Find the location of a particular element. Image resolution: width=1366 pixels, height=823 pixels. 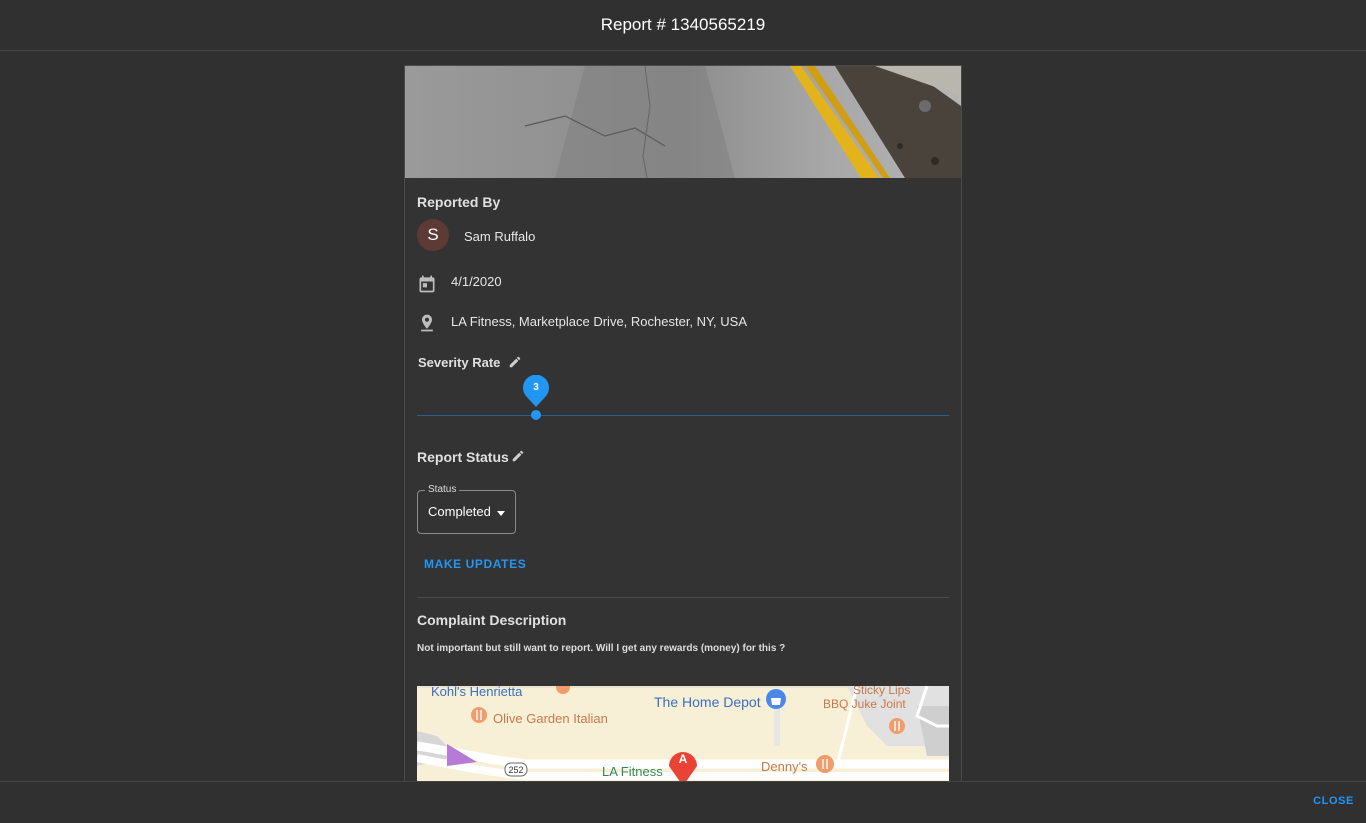

avatar-initial: S is located at coordinates (433, 234).